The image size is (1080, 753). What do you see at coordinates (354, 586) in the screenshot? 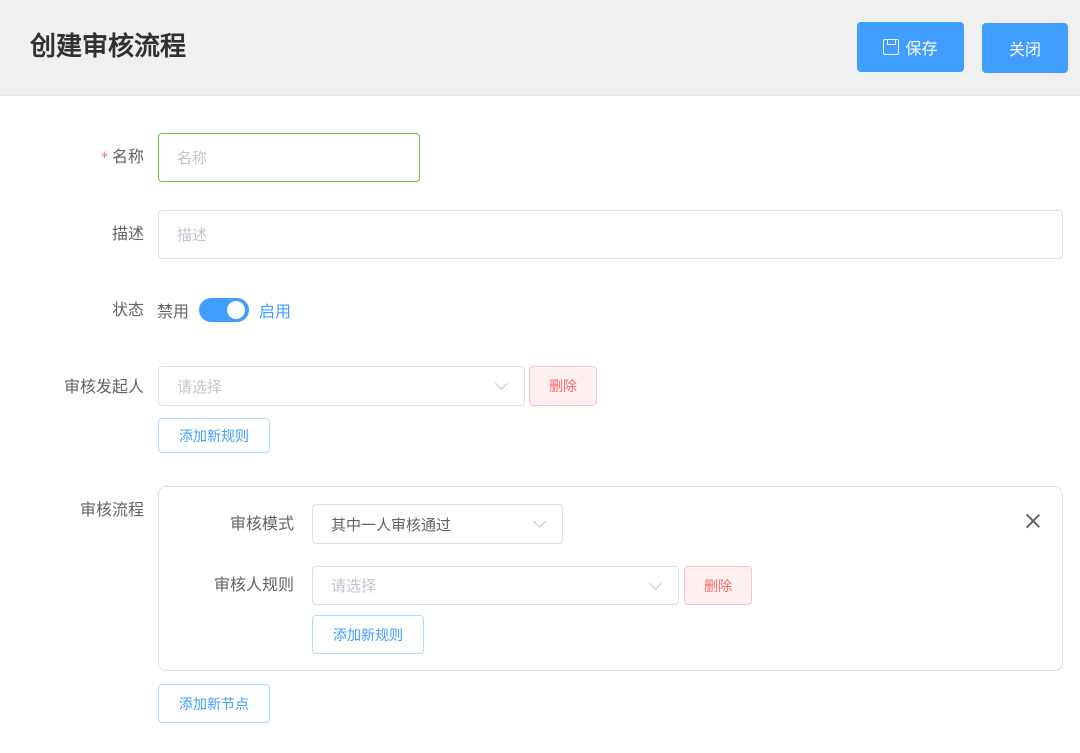
I see `reviewer-placeholder: 请选择` at bounding box center [354, 586].